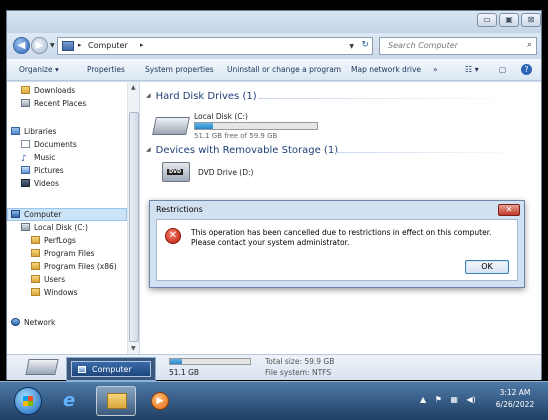  I want to click on nav-item-pictures: Pictures, so click(42, 170).